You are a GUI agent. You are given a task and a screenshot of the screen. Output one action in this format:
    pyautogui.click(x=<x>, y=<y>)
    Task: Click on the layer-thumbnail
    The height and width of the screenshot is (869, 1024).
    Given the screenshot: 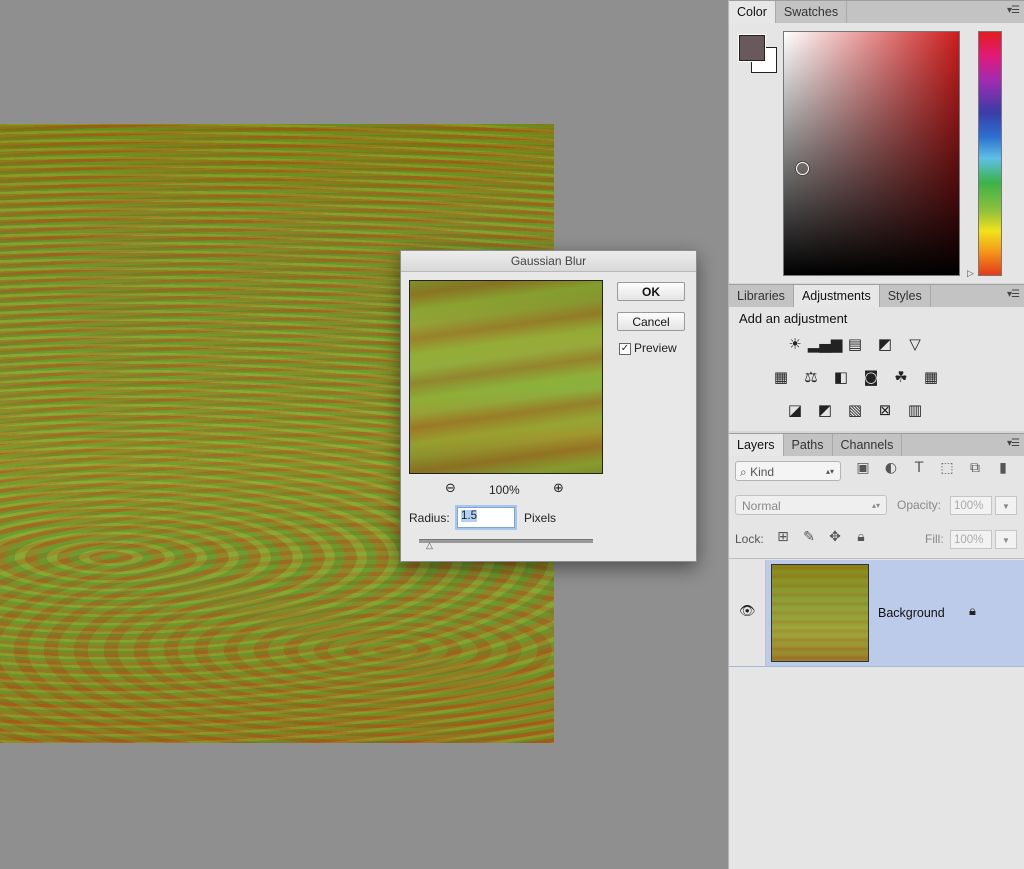 What is the action you would take?
    pyautogui.click(x=820, y=613)
    